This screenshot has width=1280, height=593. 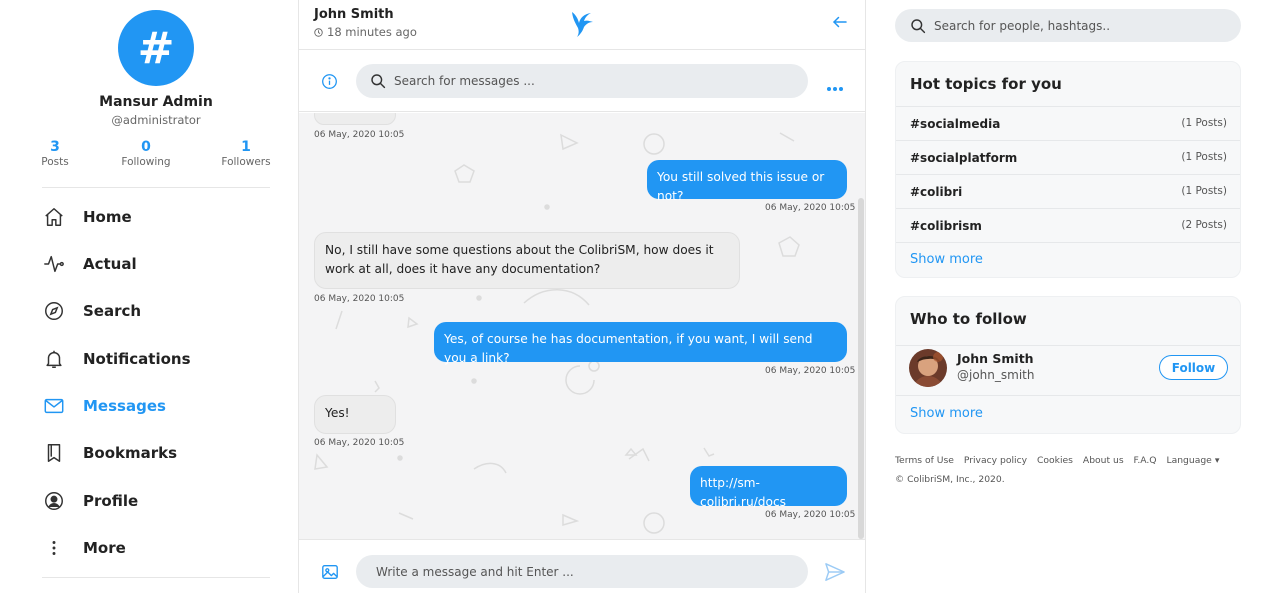 What do you see at coordinates (861, 368) in the screenshot?
I see `chat-scrollbar` at bounding box center [861, 368].